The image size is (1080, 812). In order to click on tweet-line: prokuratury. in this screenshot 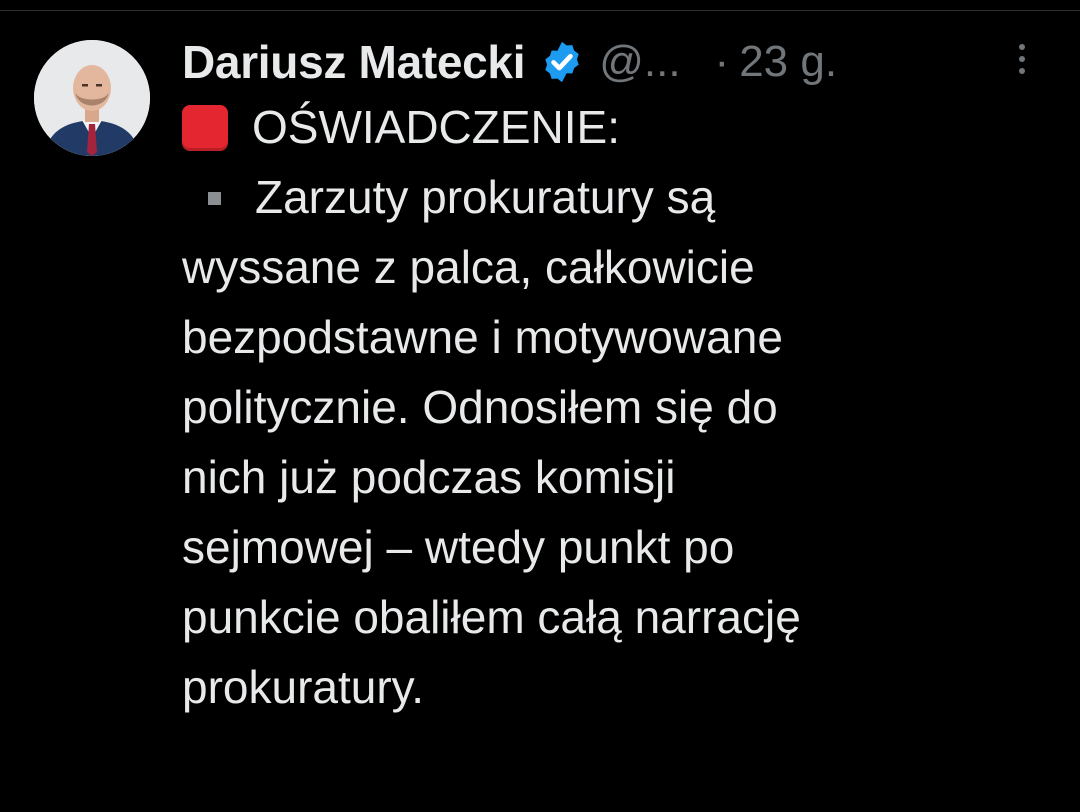, I will do `click(303, 687)`.